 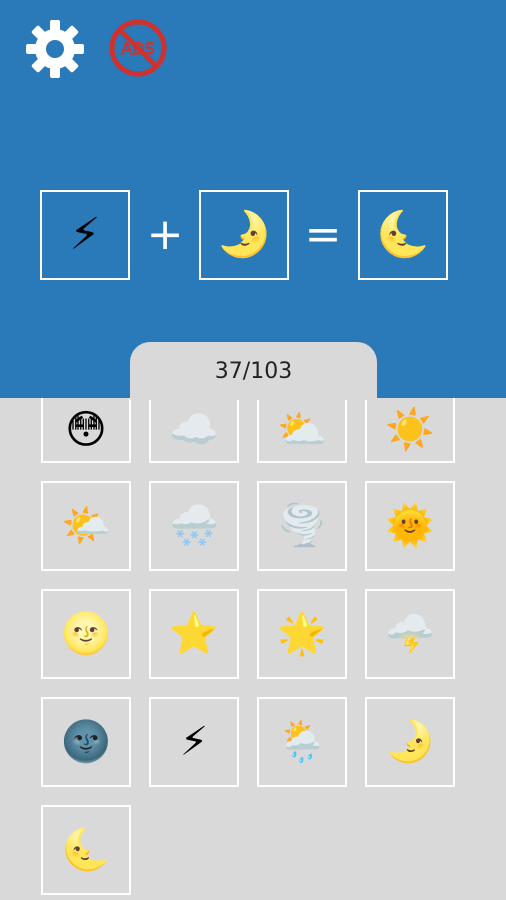 I want to click on grid-item: 🌨️, so click(x=194, y=526).